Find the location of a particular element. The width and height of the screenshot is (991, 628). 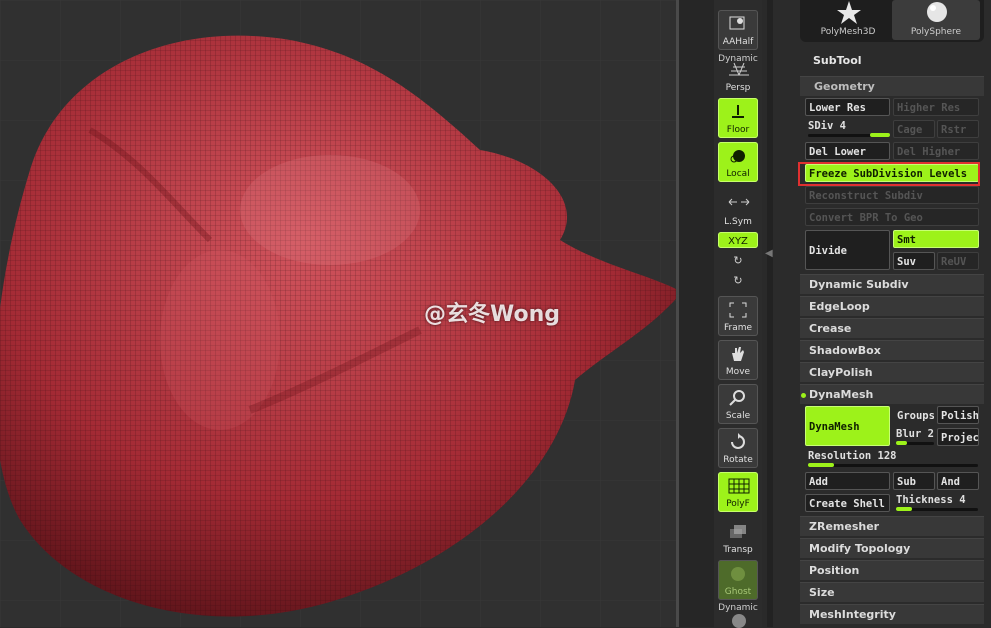

persp-button: Persp is located at coordinates (738, 76).